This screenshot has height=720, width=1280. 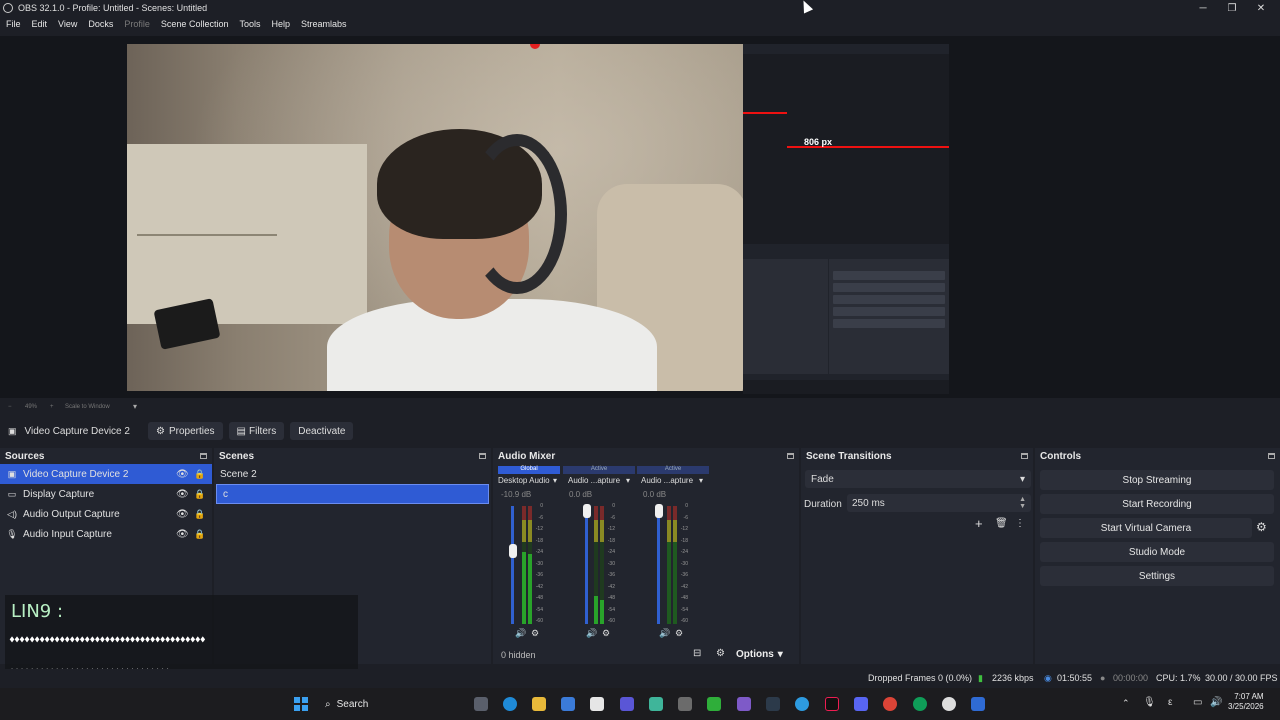 I want to click on transition-select: Fade ▾, so click(x=918, y=479).